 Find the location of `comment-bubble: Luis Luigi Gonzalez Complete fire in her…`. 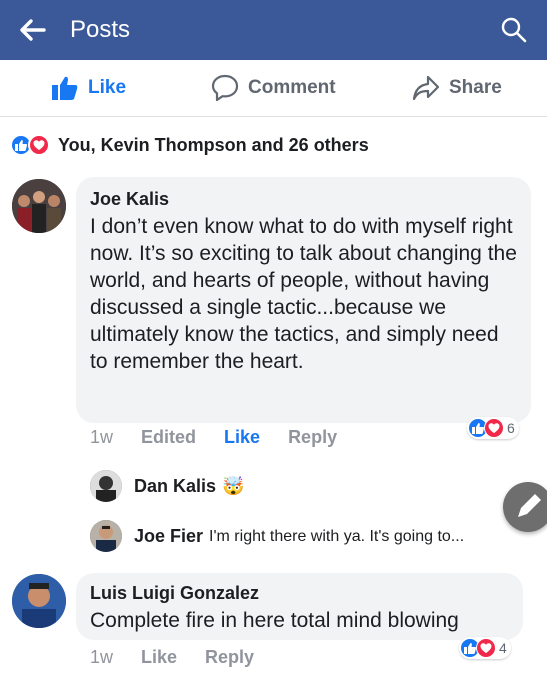

comment-bubble: Luis Luigi Gonzalez Complete fire in her… is located at coordinates (299, 606).